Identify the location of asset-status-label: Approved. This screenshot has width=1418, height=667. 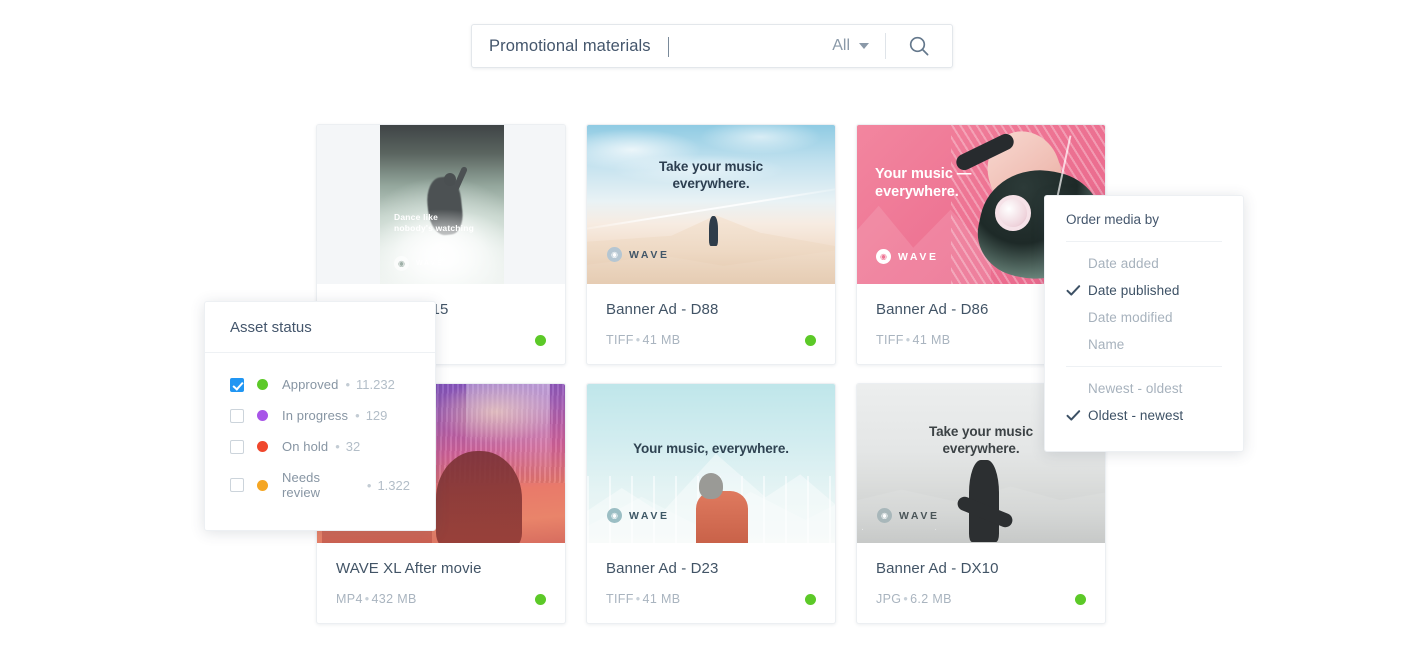
(310, 384).